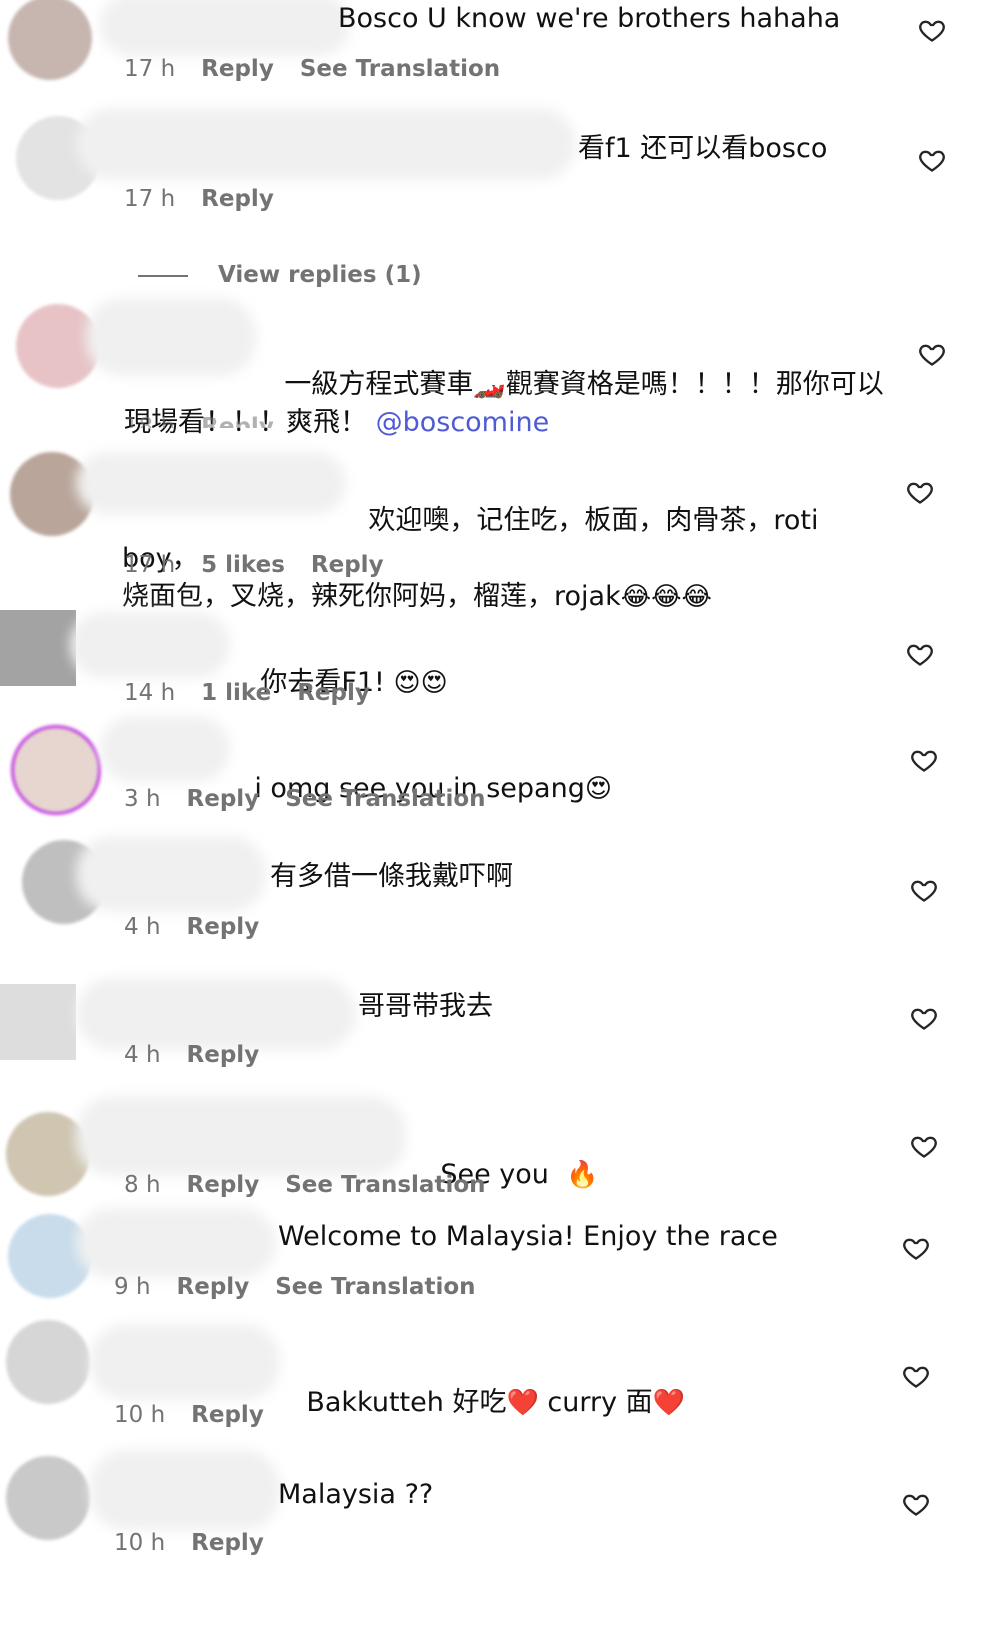  Describe the element at coordinates (280, 275) in the screenshot. I see `view-replies-button: View replies (1)` at that location.